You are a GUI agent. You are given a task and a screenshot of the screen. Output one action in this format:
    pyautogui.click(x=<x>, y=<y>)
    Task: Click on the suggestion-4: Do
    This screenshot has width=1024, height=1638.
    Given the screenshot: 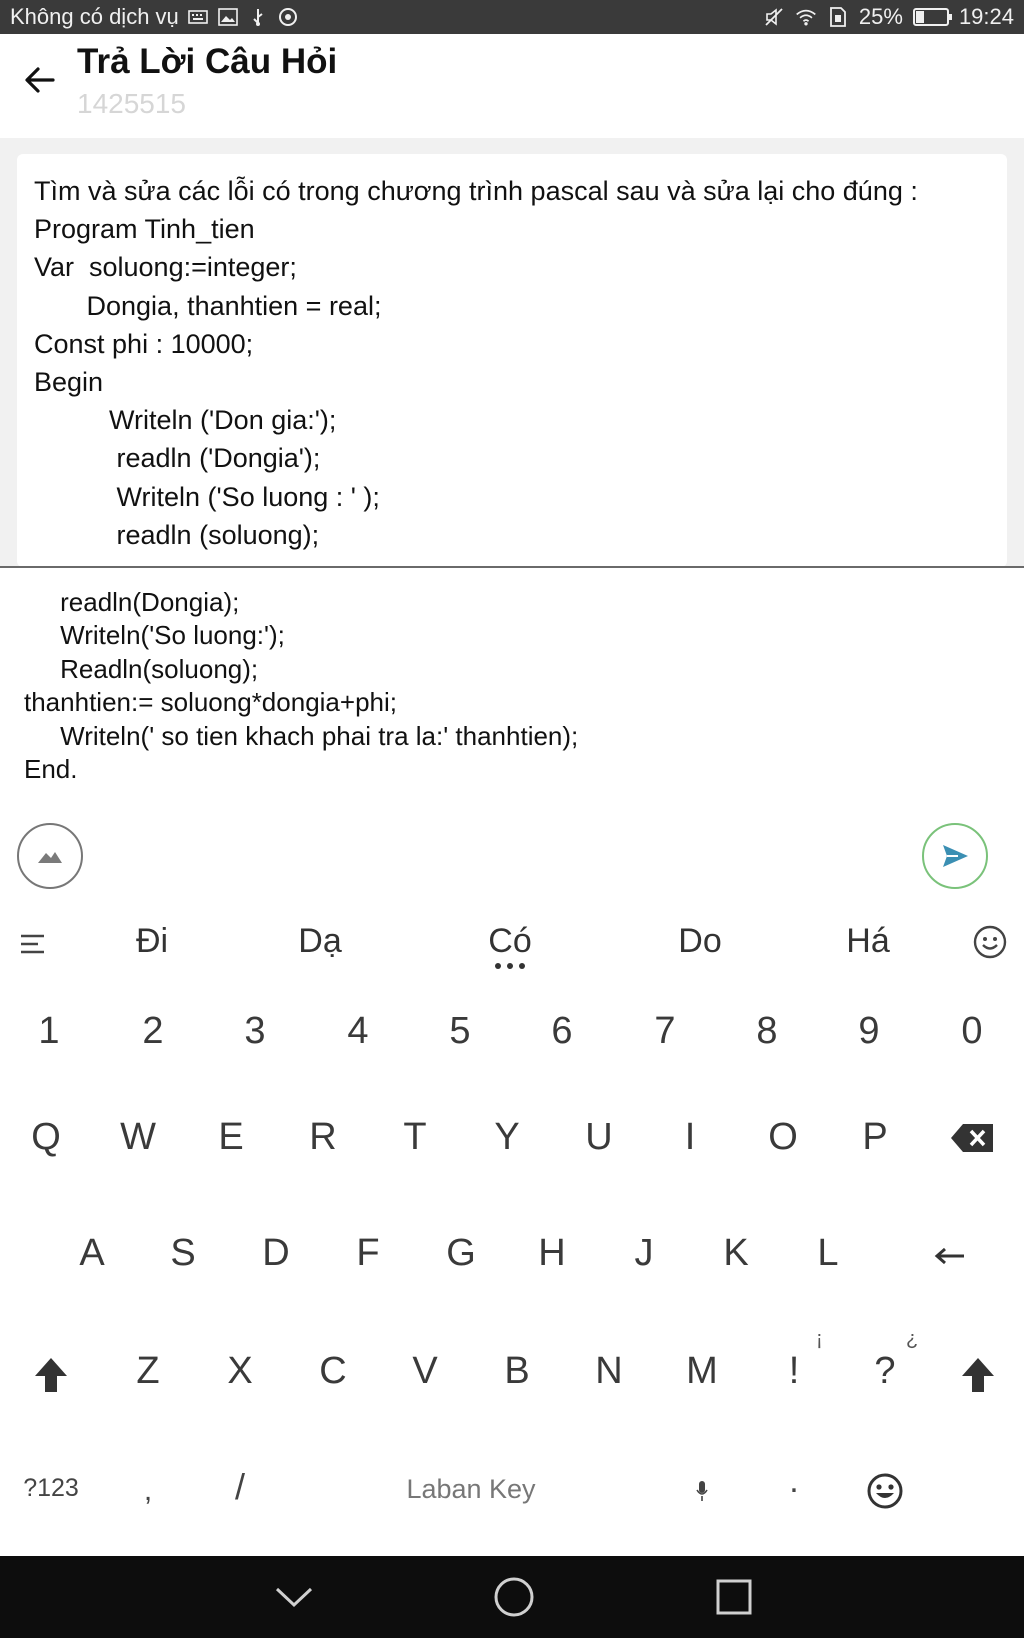 What is the action you would take?
    pyautogui.click(x=699, y=941)
    